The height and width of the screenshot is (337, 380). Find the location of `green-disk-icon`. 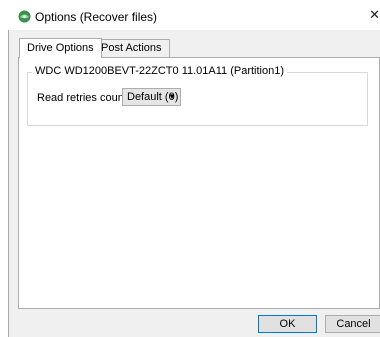

green-disk-icon is located at coordinates (24, 16).